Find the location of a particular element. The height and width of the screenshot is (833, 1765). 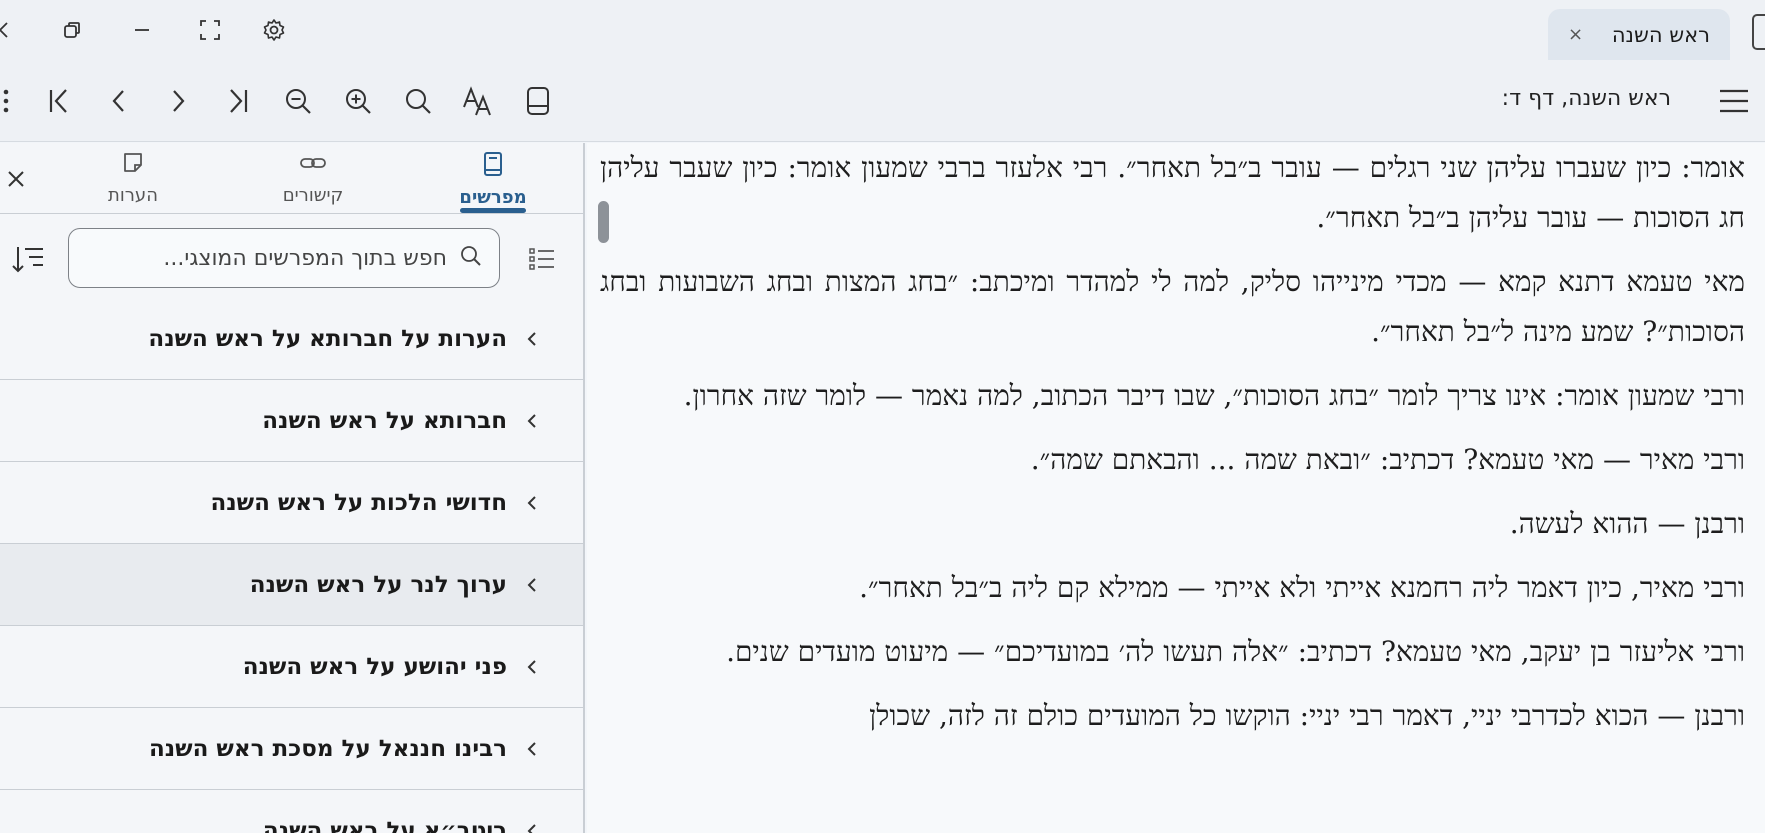

previous-page-icon is located at coordinates (119, 101).